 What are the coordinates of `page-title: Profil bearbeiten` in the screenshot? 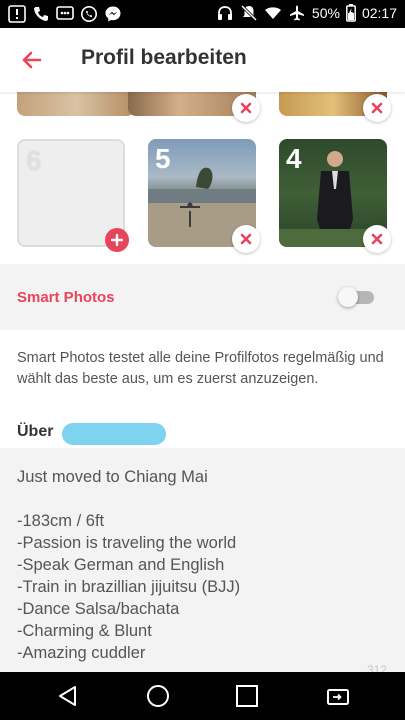 It's located at (164, 57).